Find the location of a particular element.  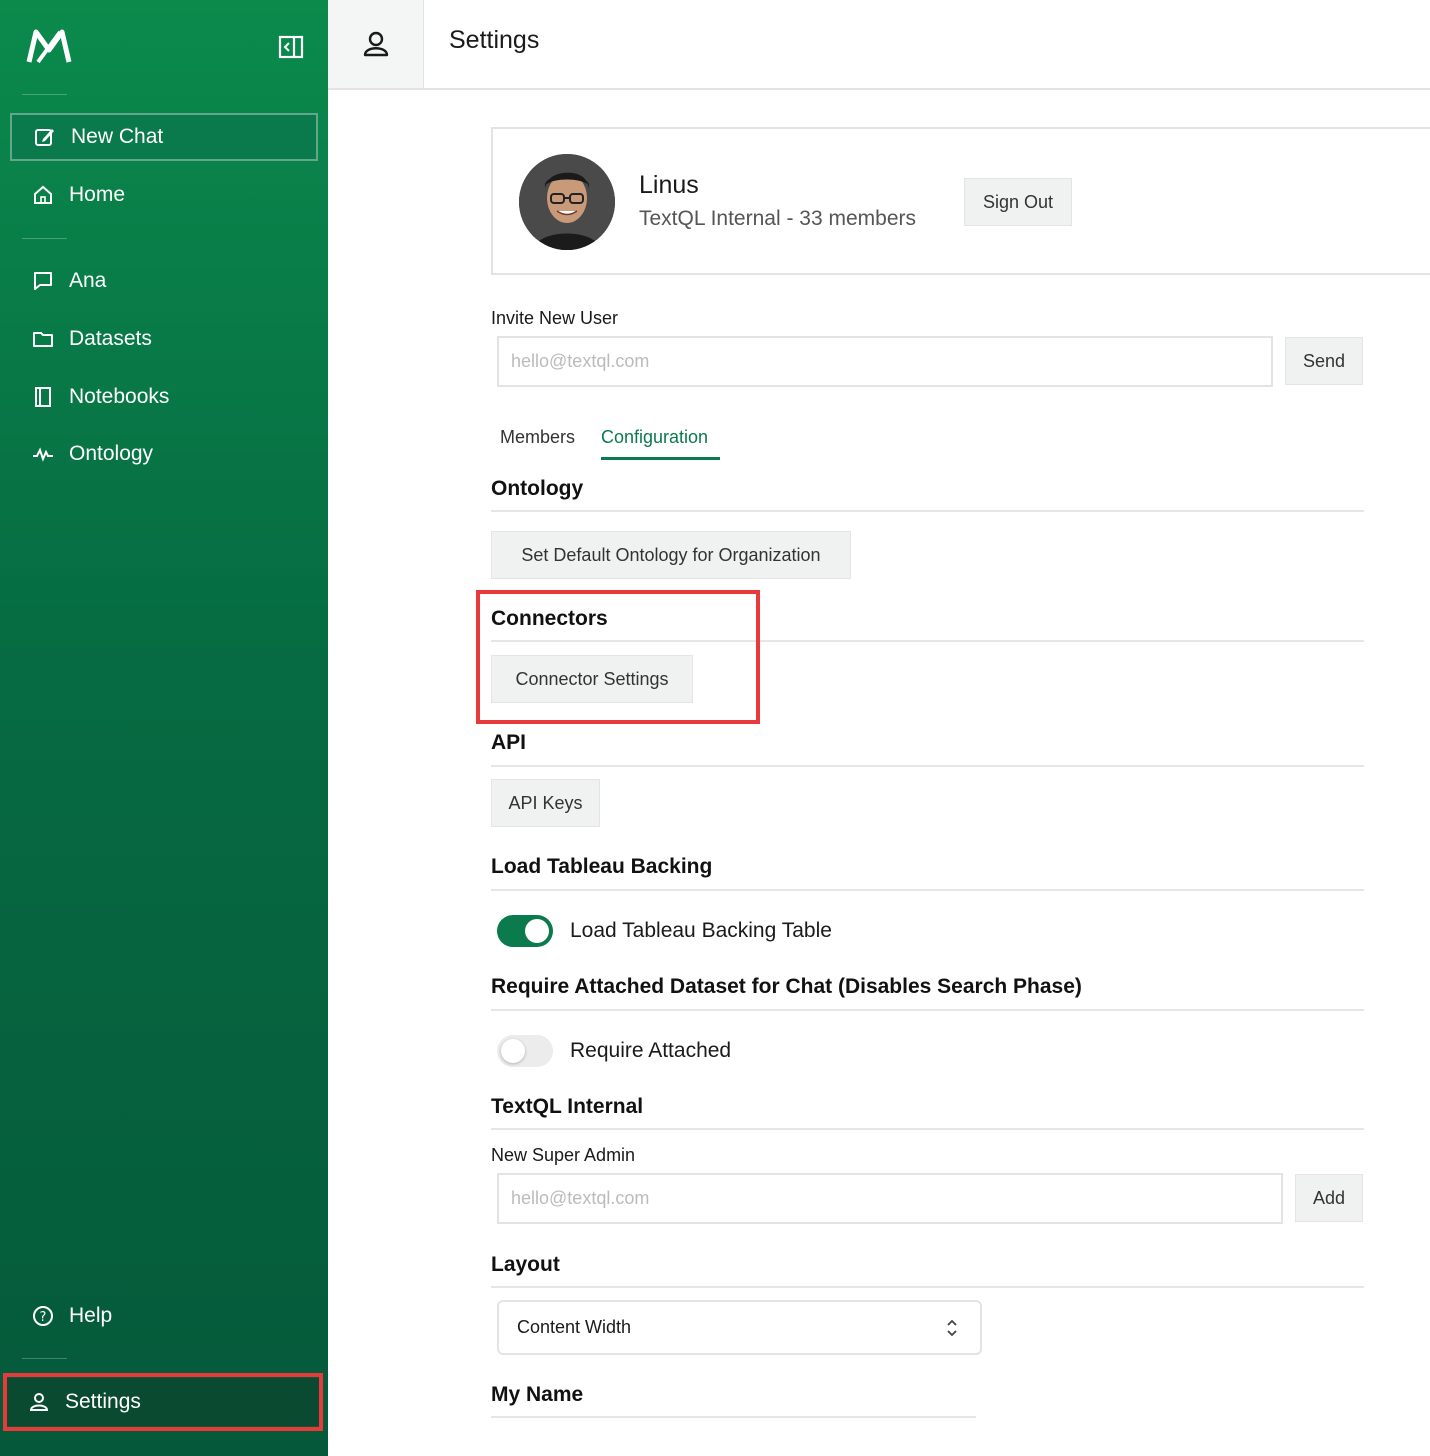

require-attached-toggle is located at coordinates (525, 1051).